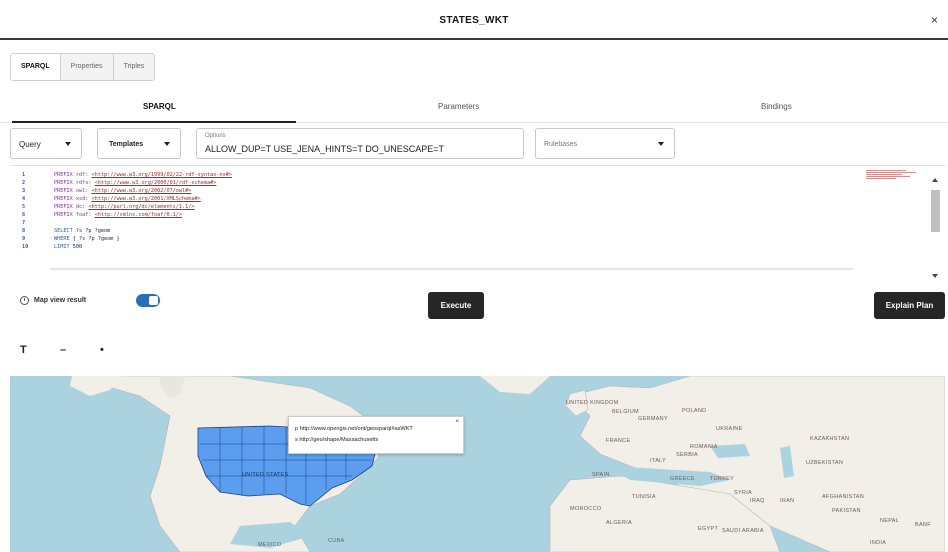 The width and height of the screenshot is (948, 552). I want to click on subtab-bindings: Bindings, so click(776, 106).